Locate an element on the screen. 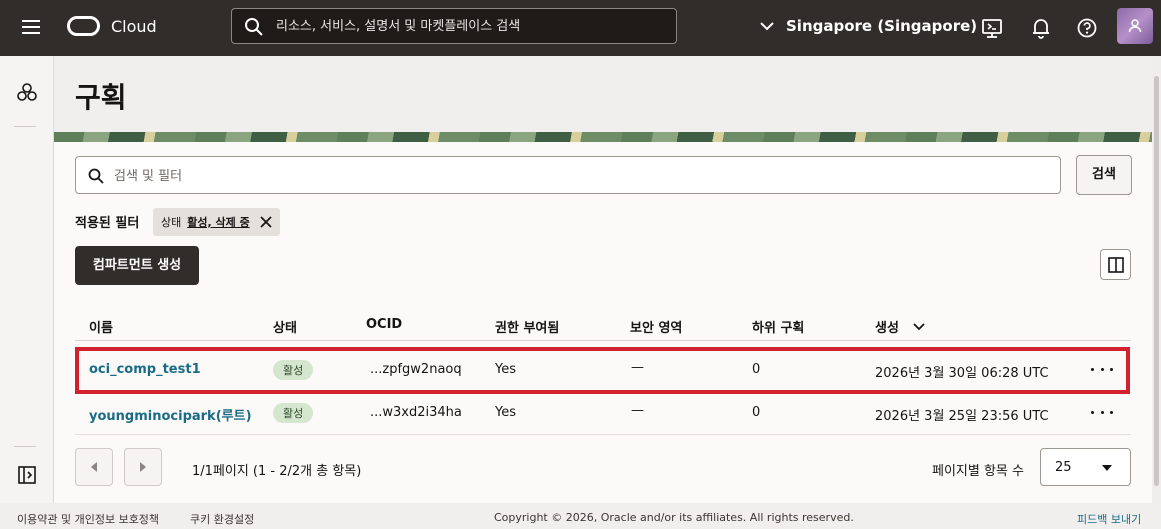 The height and width of the screenshot is (529, 1161). compartments-icon is located at coordinates (27, 92).